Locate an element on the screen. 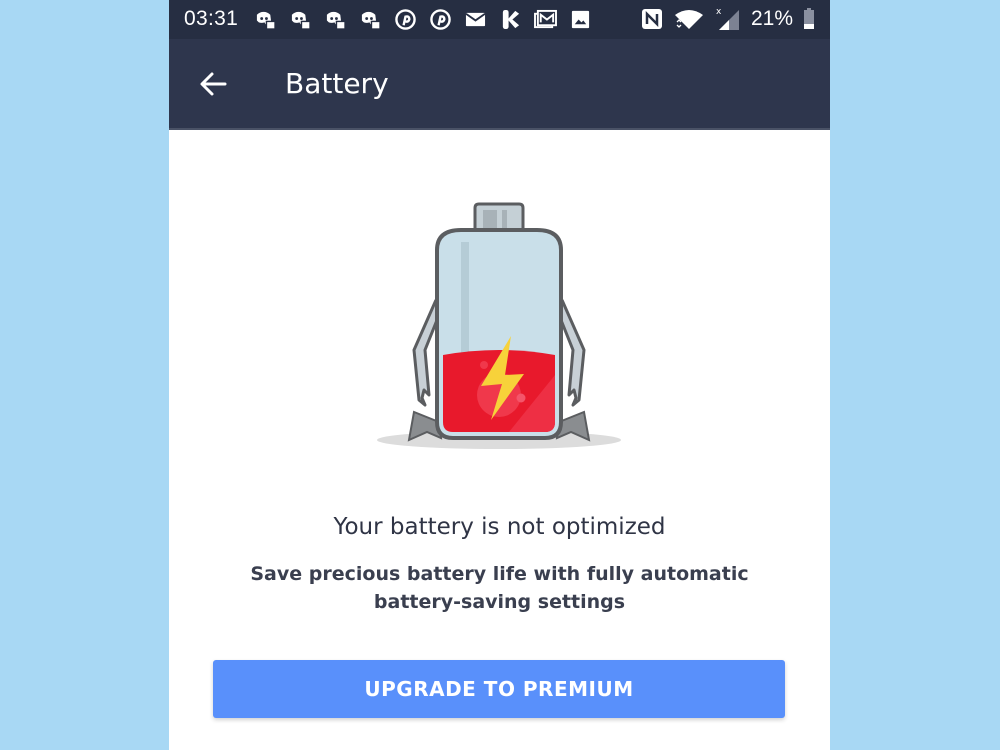 This screenshot has height=750, width=1000. wifi-icon is located at coordinates (688, 19).